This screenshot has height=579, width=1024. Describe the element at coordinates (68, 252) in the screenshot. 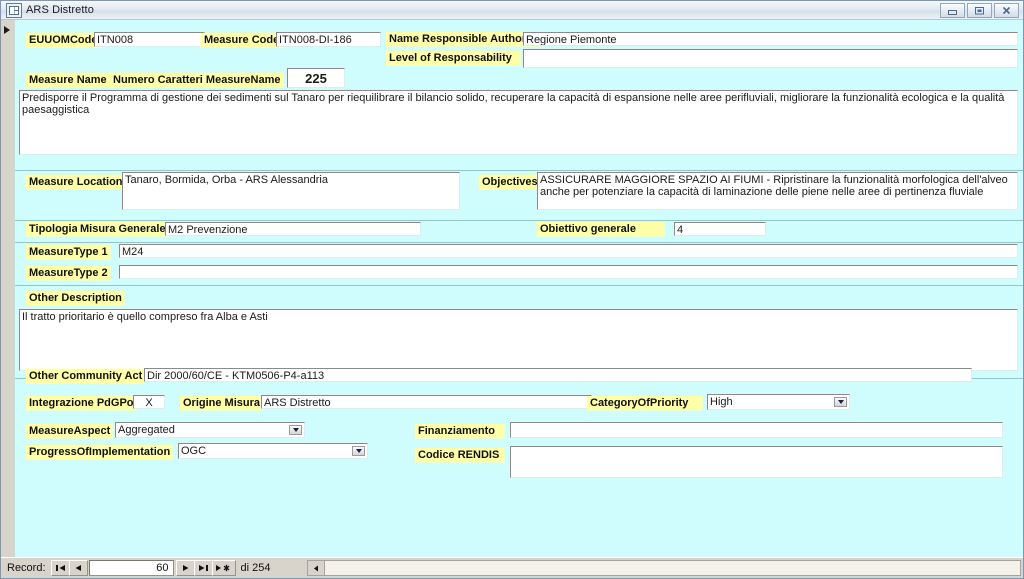

I see `measuretype-1-label: MeasureType 1` at that location.